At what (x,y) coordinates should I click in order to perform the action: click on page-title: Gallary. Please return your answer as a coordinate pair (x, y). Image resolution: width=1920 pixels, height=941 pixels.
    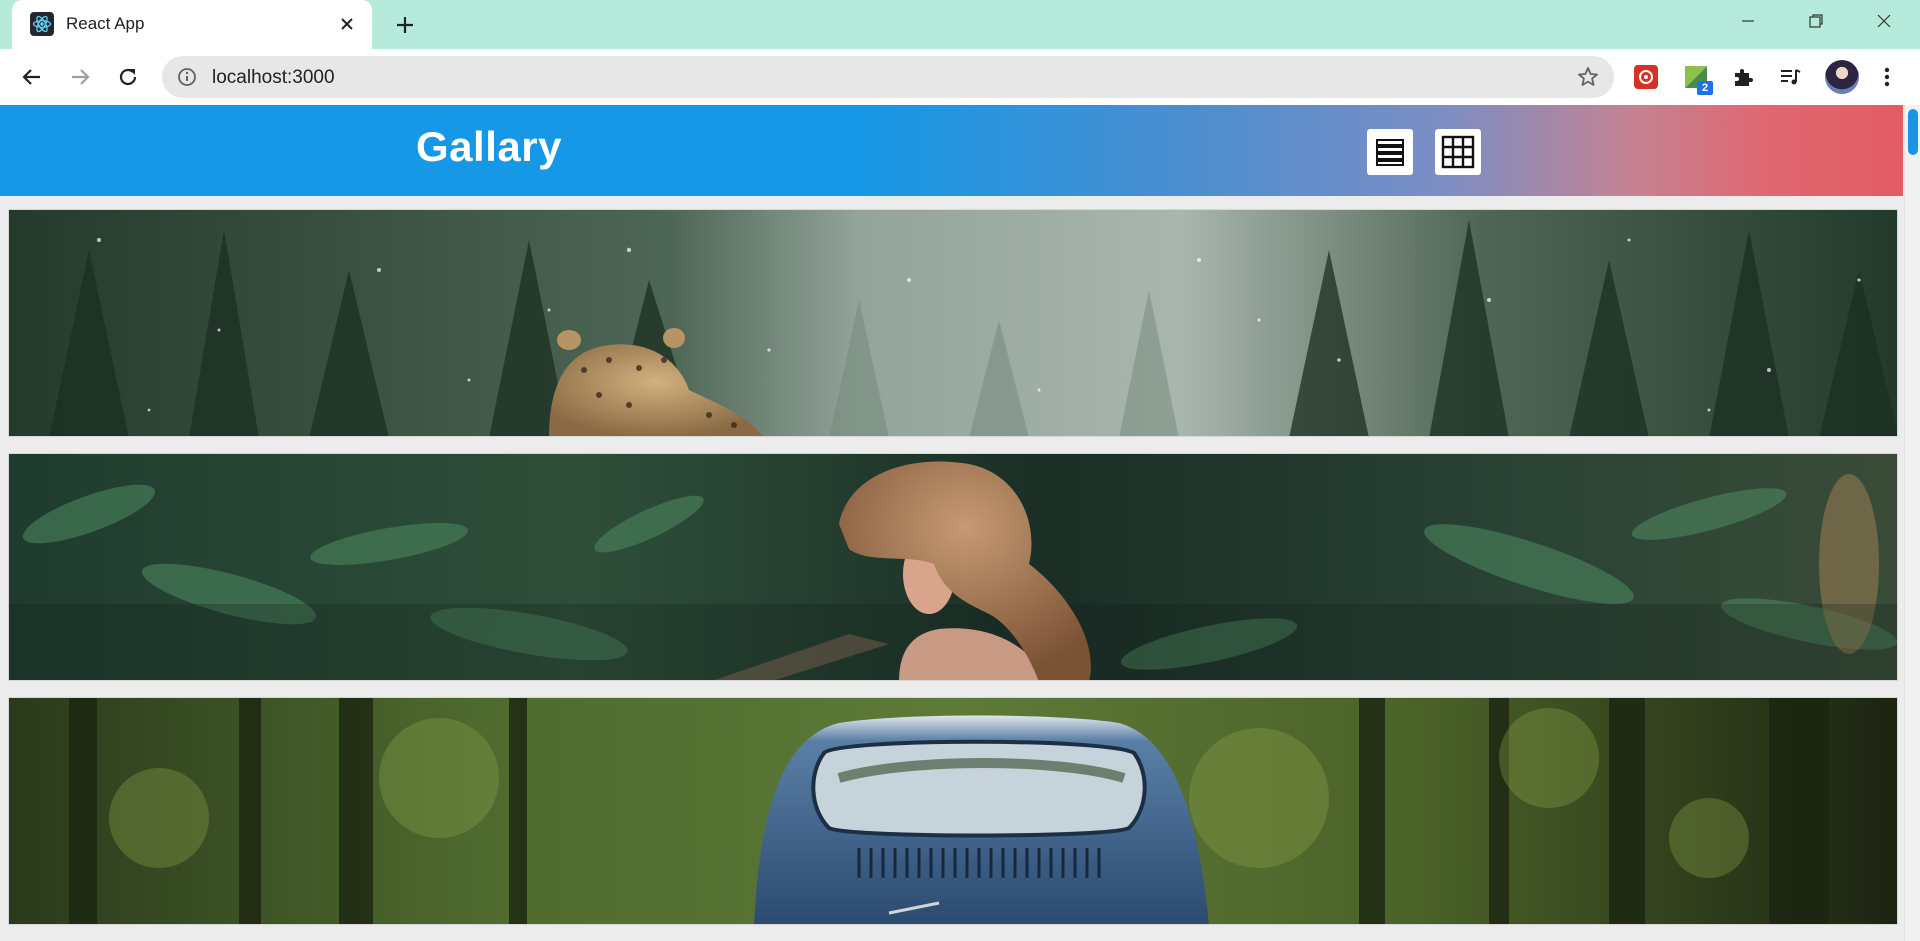
    Looking at the image, I should click on (489, 146).